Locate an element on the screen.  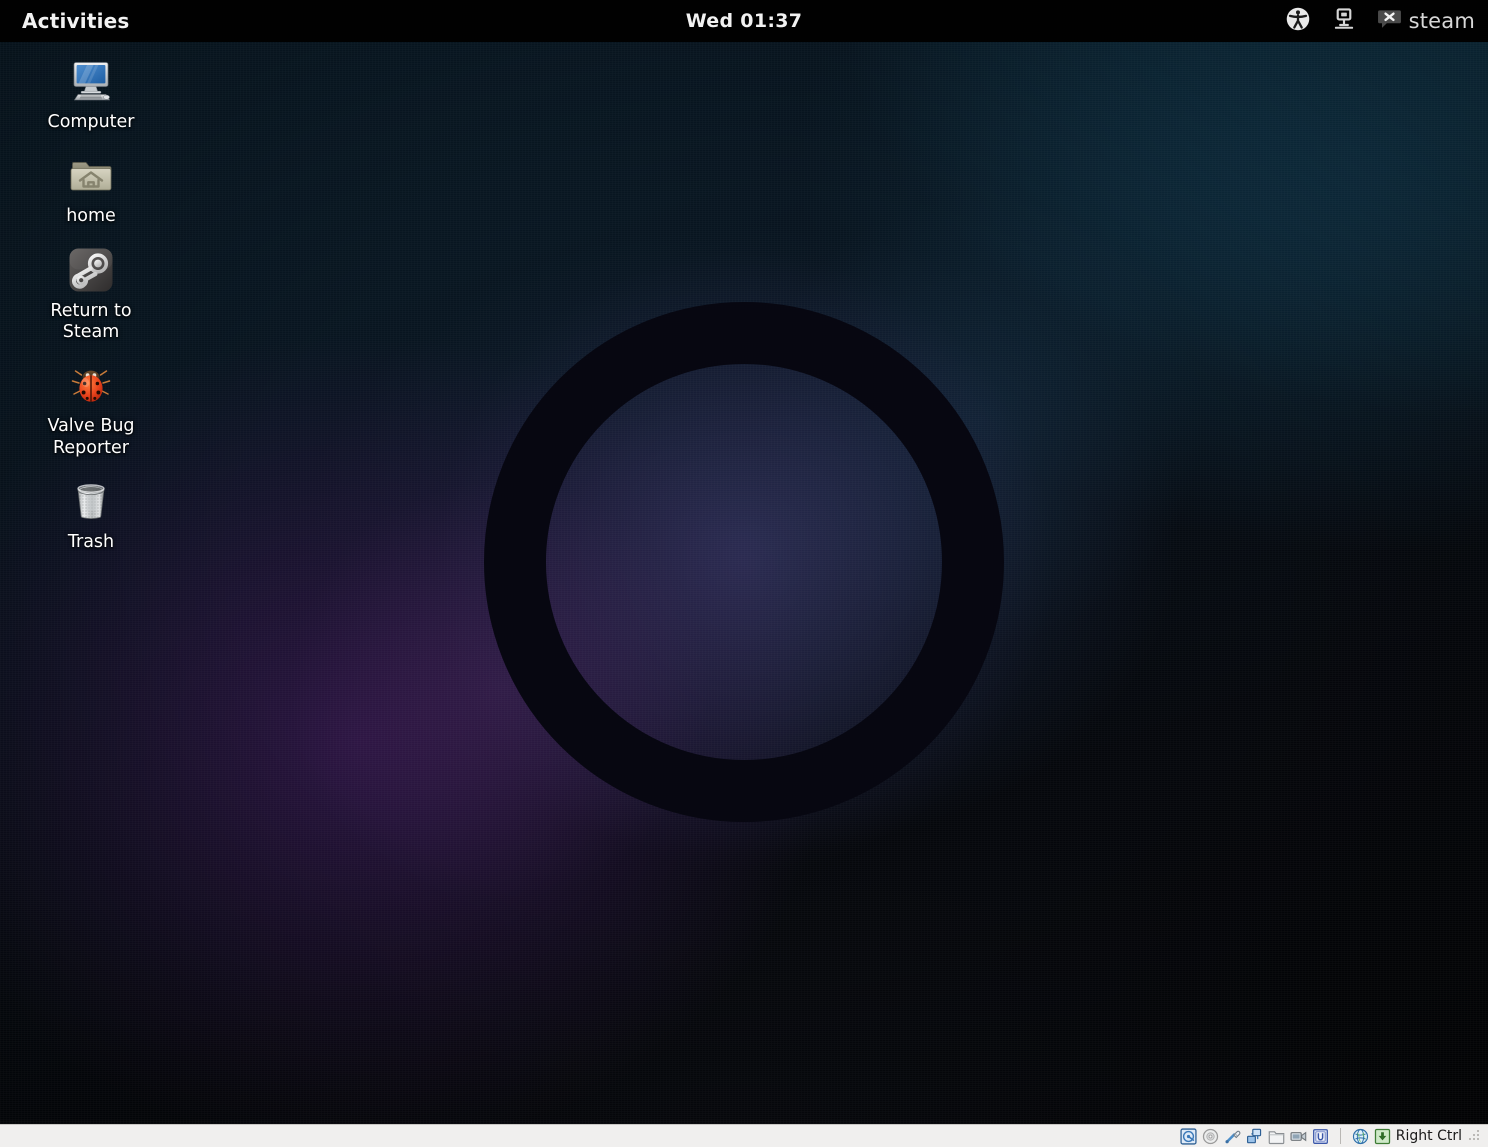
desktop-icon-trash: Trash is located at coordinates (91, 514).